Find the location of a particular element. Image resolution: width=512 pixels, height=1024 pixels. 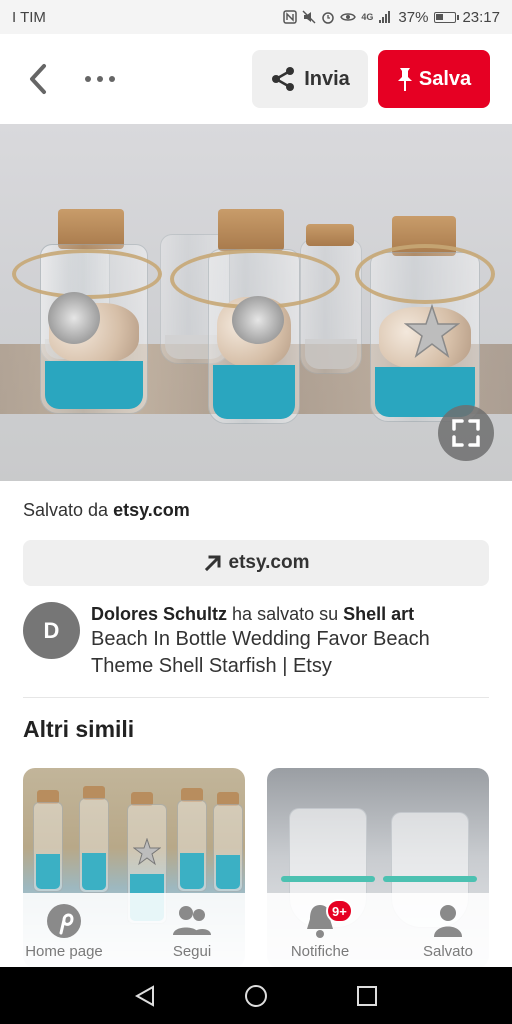

divider is located at coordinates (256, 697).